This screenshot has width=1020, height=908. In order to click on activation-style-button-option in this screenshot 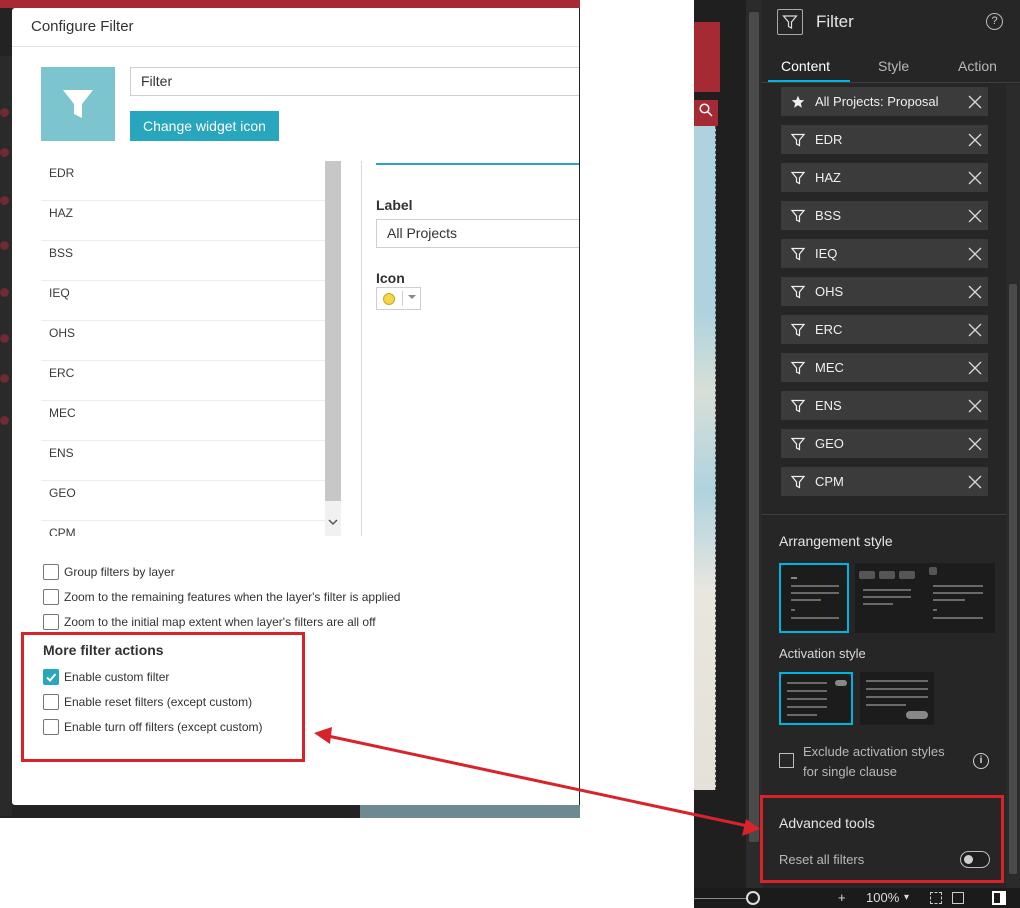, I will do `click(897, 698)`.